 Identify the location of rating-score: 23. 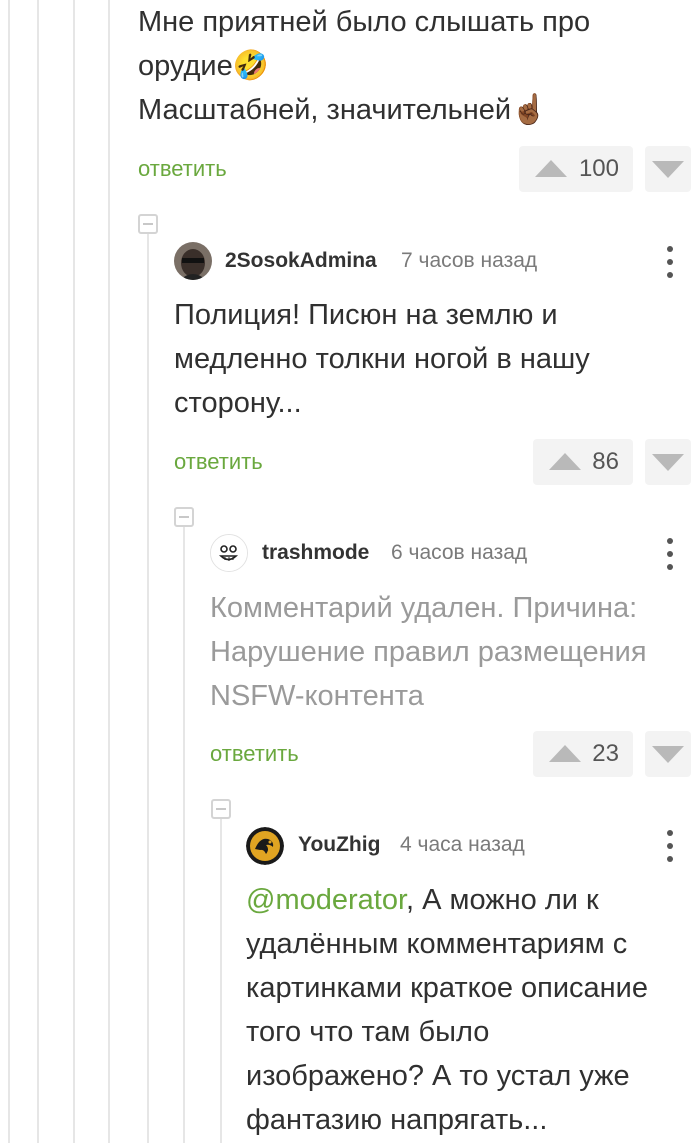
(605, 753).